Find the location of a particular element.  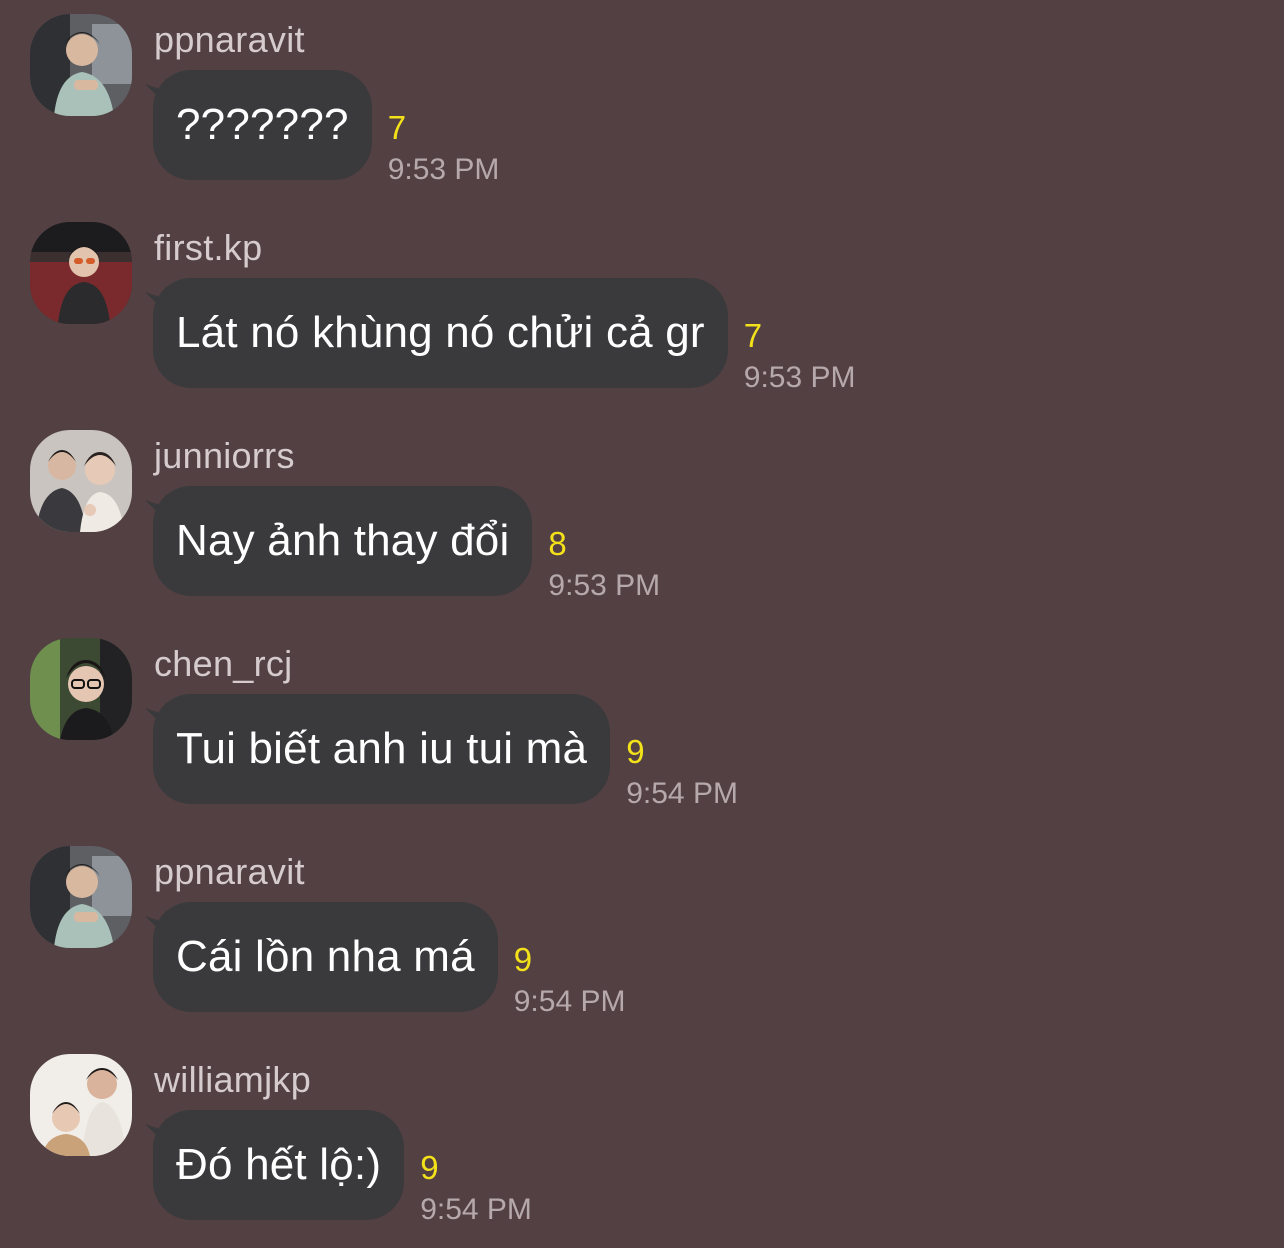

sender-name: williamjkp is located at coordinates (233, 1079).